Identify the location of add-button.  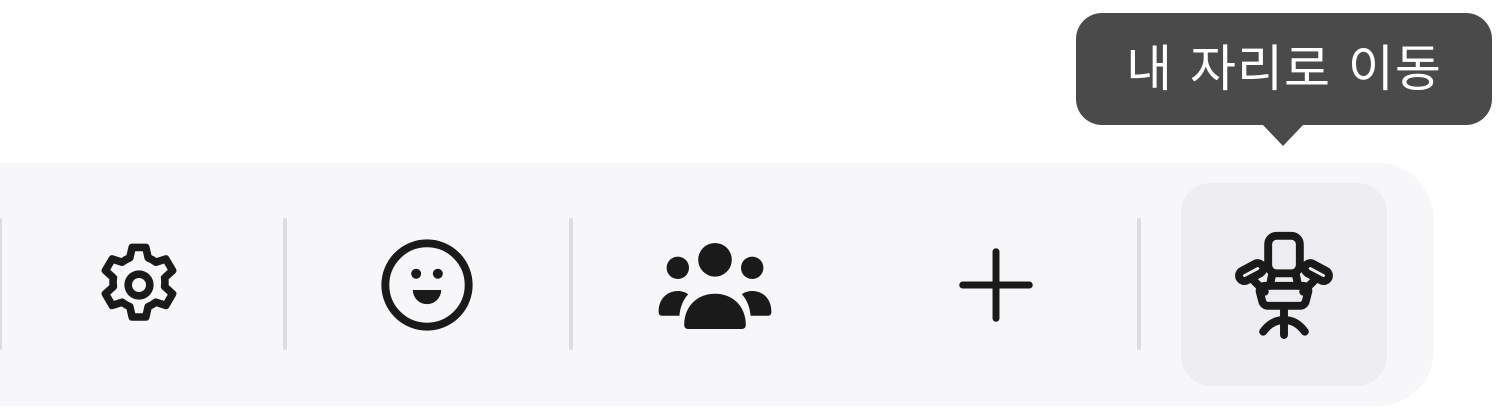
(996, 284).